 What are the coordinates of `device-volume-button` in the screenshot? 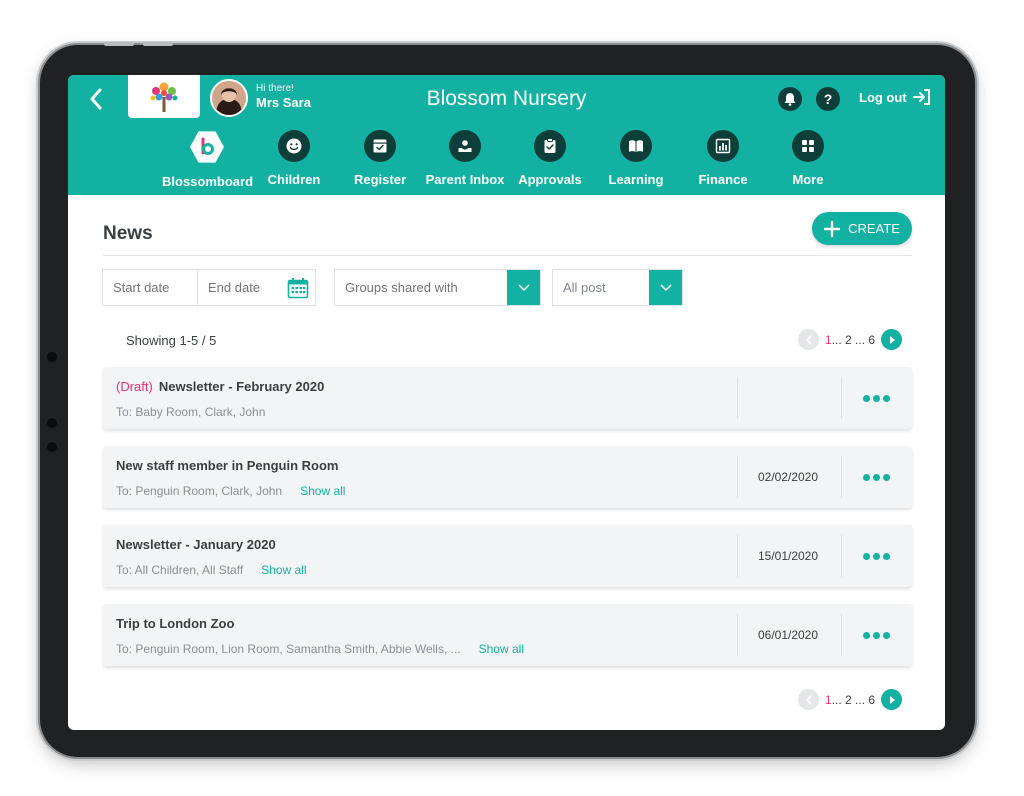 It's located at (158, 44).